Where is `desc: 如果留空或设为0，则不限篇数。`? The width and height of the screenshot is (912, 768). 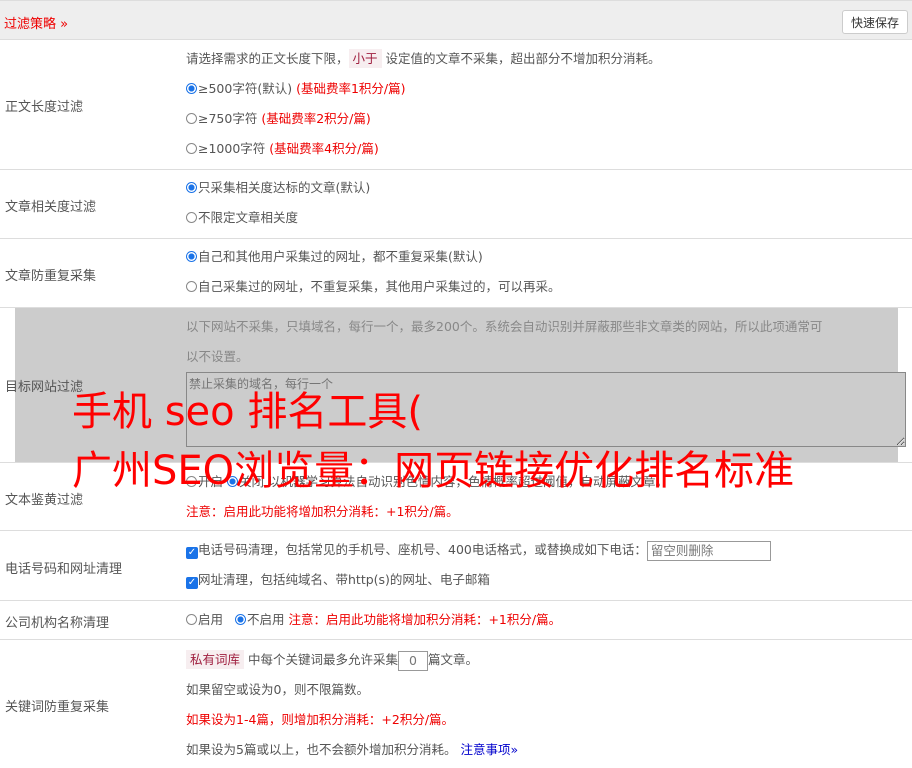
desc: 如果留空或设为0，则不限篇数。 is located at coordinates (277, 689).